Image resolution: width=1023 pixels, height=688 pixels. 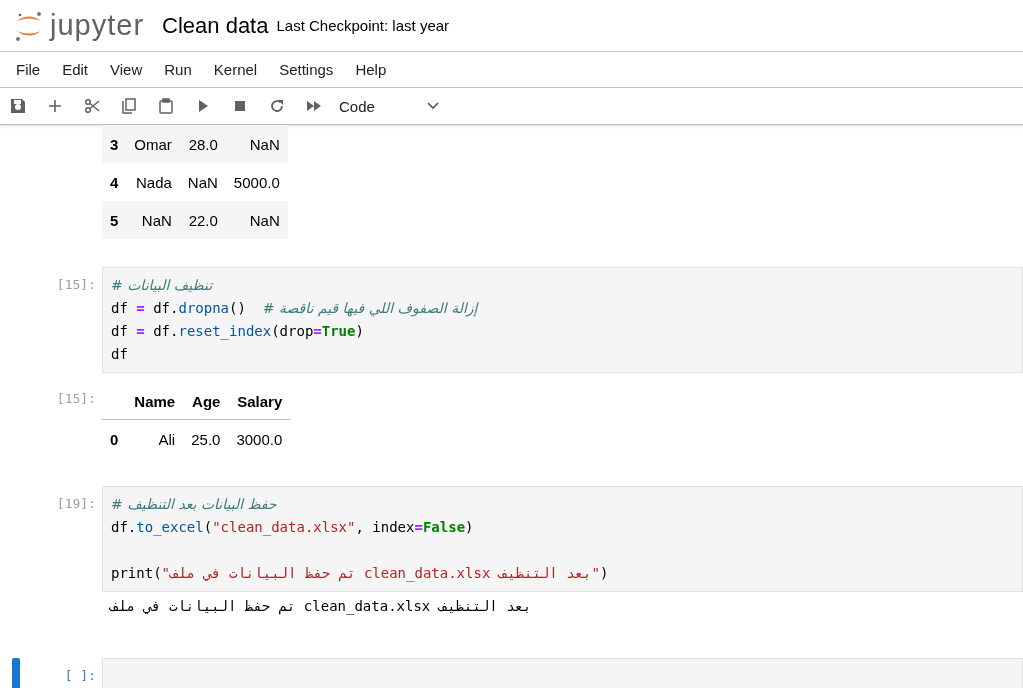 I want to click on fast-forward-icon, so click(x=314, y=106).